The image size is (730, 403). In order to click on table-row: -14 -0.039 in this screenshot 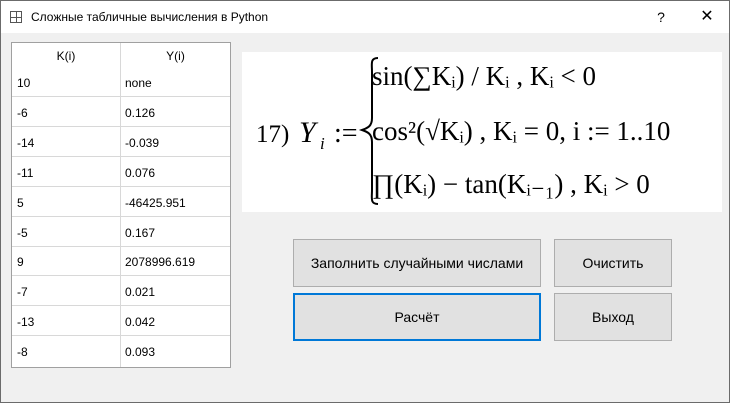, I will do `click(121, 142)`.